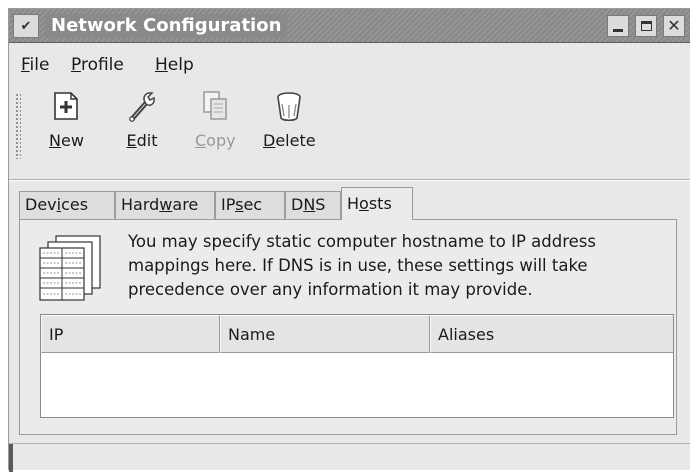 The height and width of the screenshot is (472, 690). I want to click on close-button: ✕, so click(674, 26).